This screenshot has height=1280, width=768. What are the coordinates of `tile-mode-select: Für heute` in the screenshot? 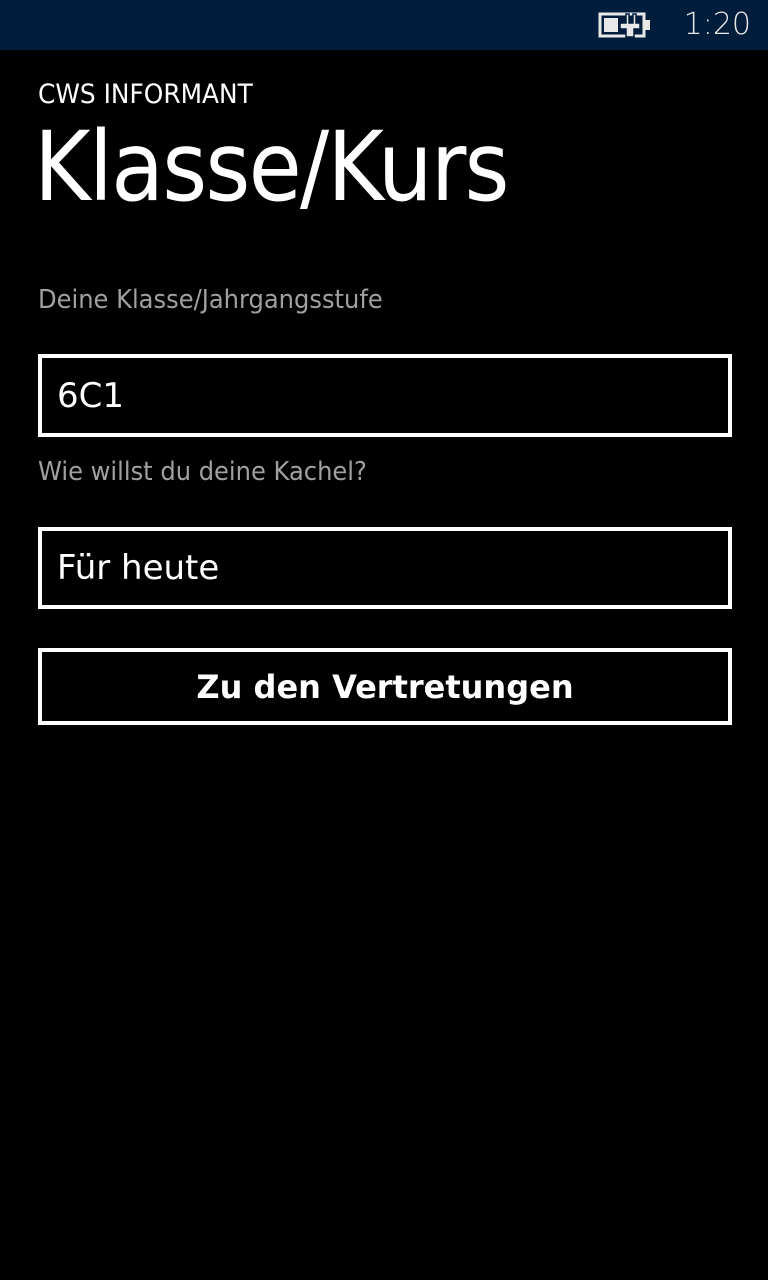 It's located at (385, 568).